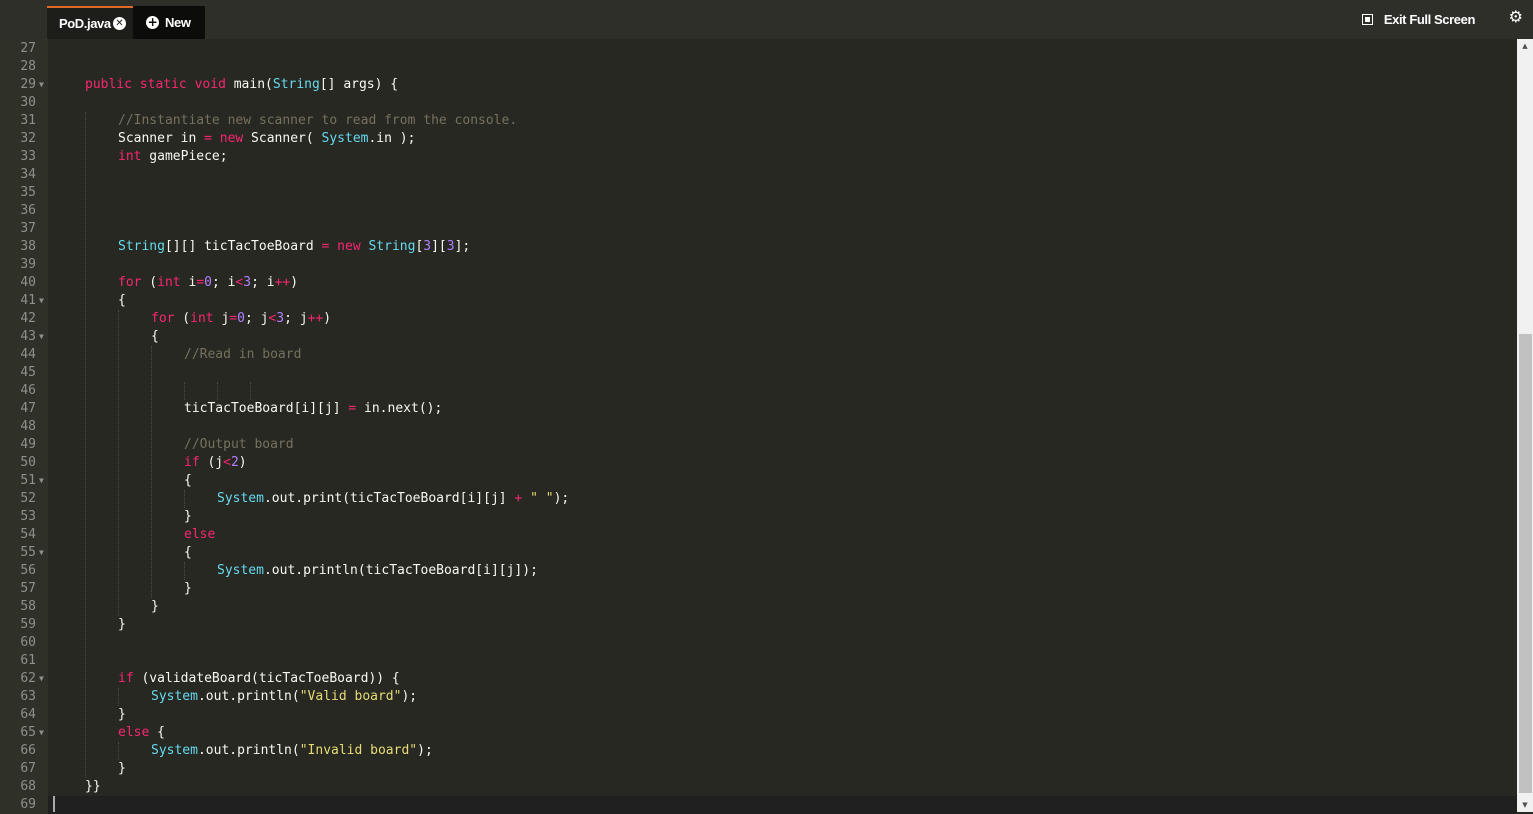  Describe the element at coordinates (758, 787) in the screenshot. I see `code-line: 68}}` at that location.